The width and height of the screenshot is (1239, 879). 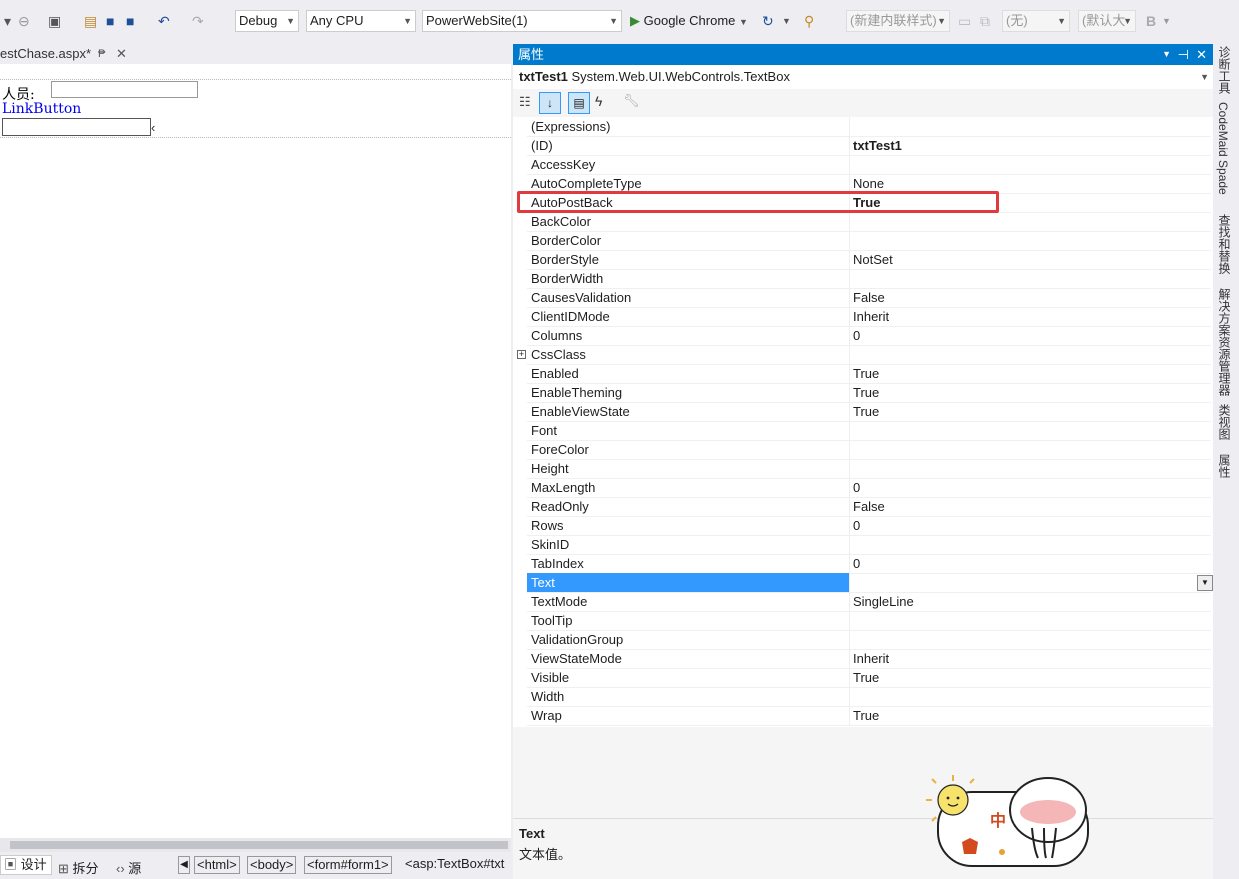 What do you see at coordinates (24, 21) in the screenshot?
I see `forward-icon: ⊖` at bounding box center [24, 21].